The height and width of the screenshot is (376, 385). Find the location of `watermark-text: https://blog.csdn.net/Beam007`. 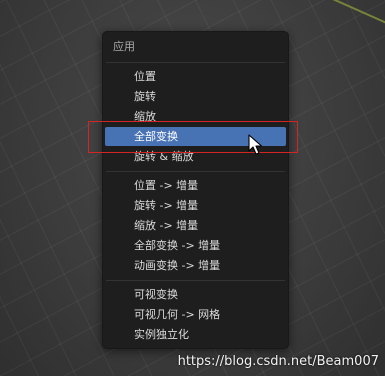

watermark-text: https://blog.csdn.net/Beam007 is located at coordinates (278, 361).